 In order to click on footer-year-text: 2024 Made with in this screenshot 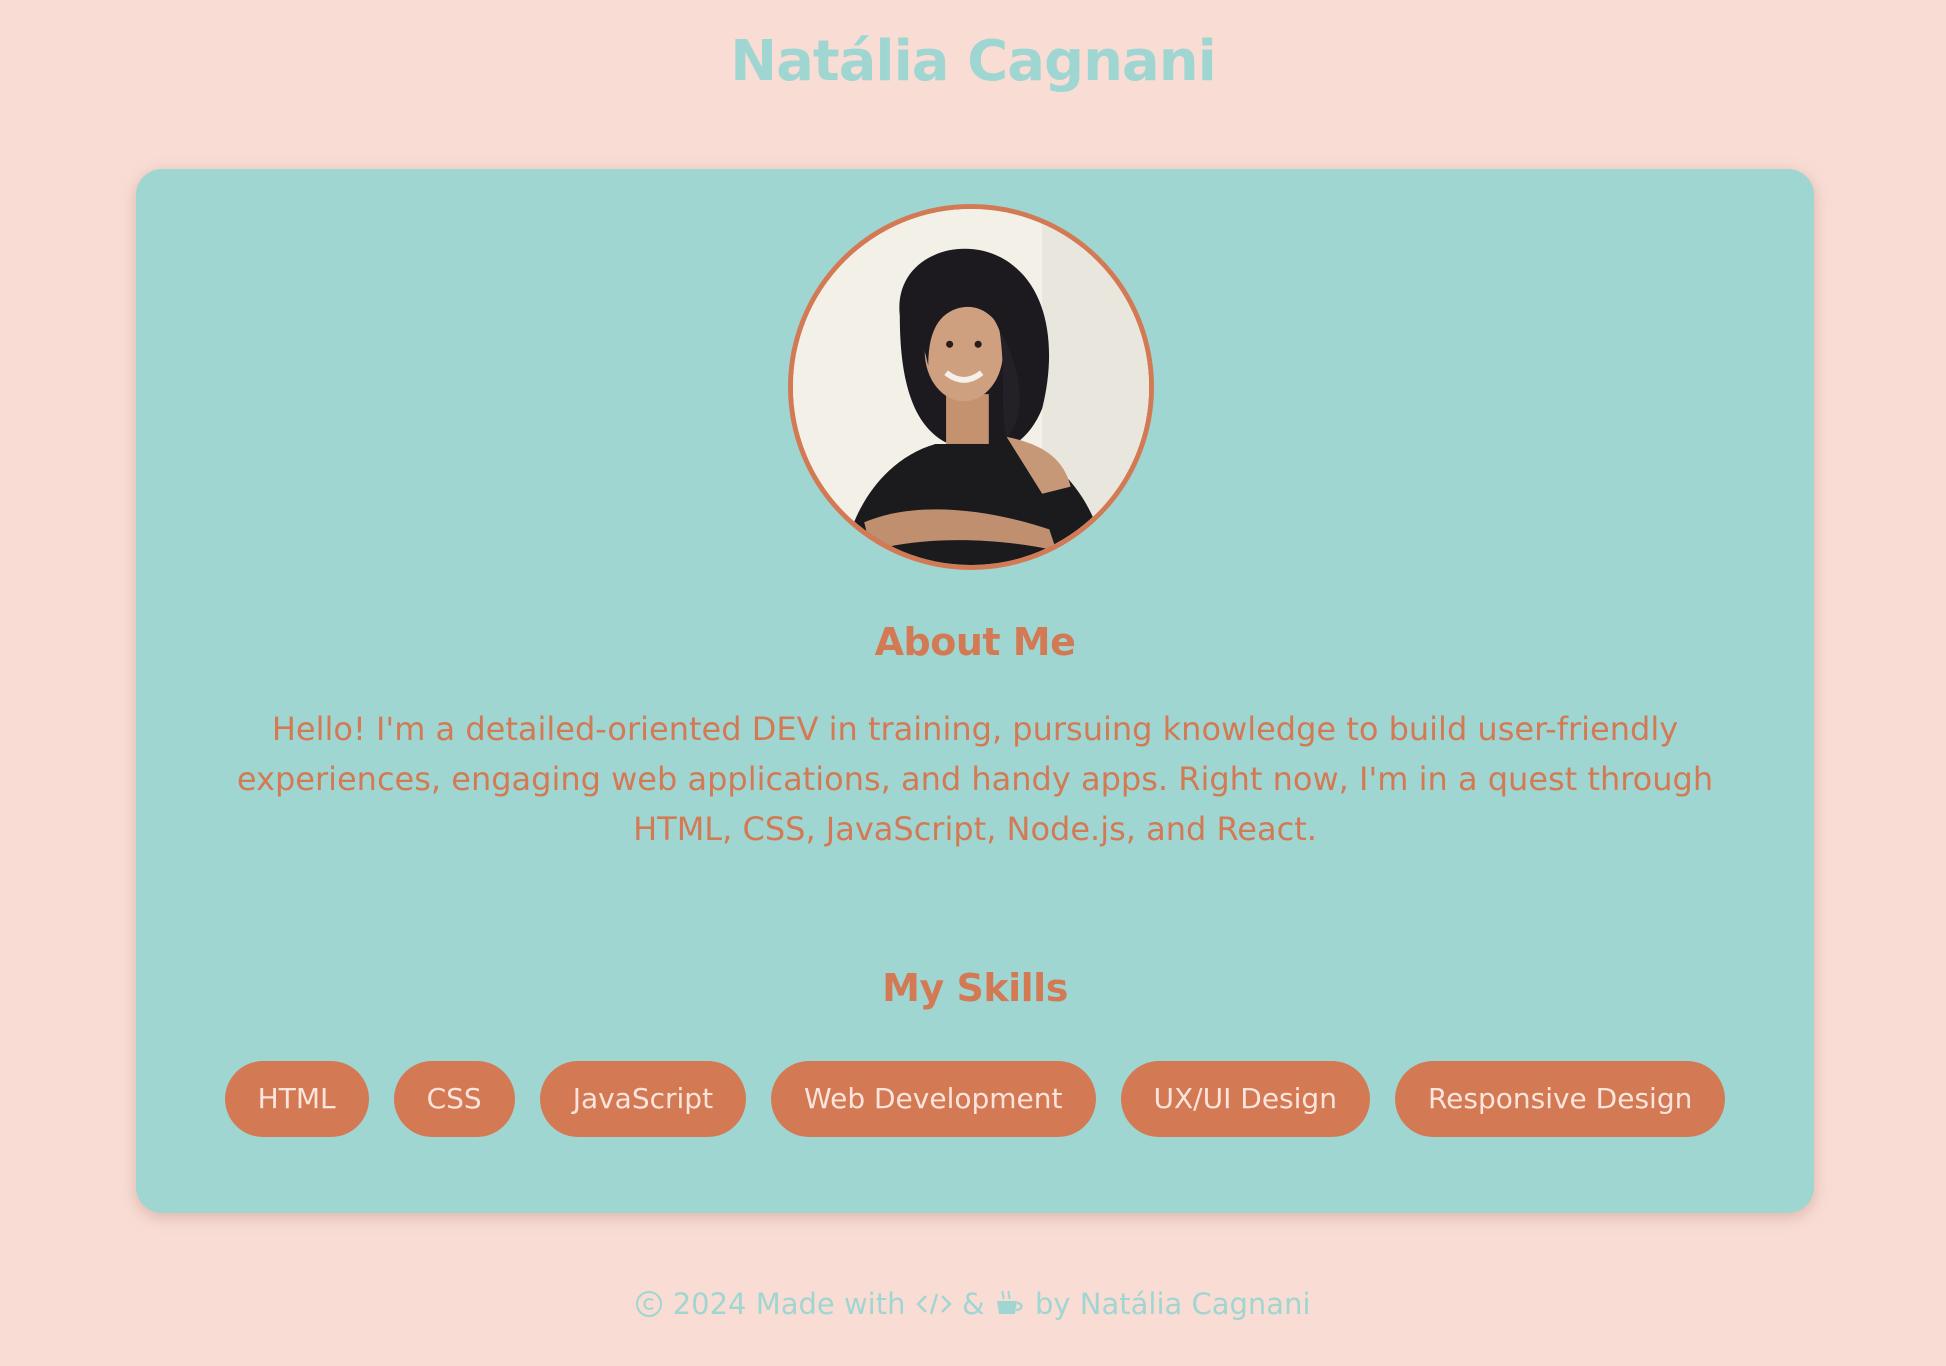, I will do `click(789, 1304)`.